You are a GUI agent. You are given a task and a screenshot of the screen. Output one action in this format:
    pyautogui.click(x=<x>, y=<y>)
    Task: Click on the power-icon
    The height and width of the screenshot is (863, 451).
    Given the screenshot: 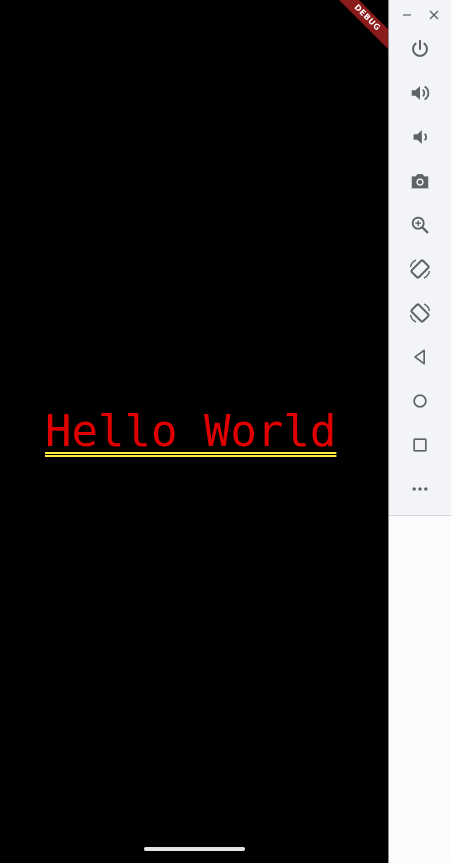 What is the action you would take?
    pyautogui.click(x=420, y=48)
    